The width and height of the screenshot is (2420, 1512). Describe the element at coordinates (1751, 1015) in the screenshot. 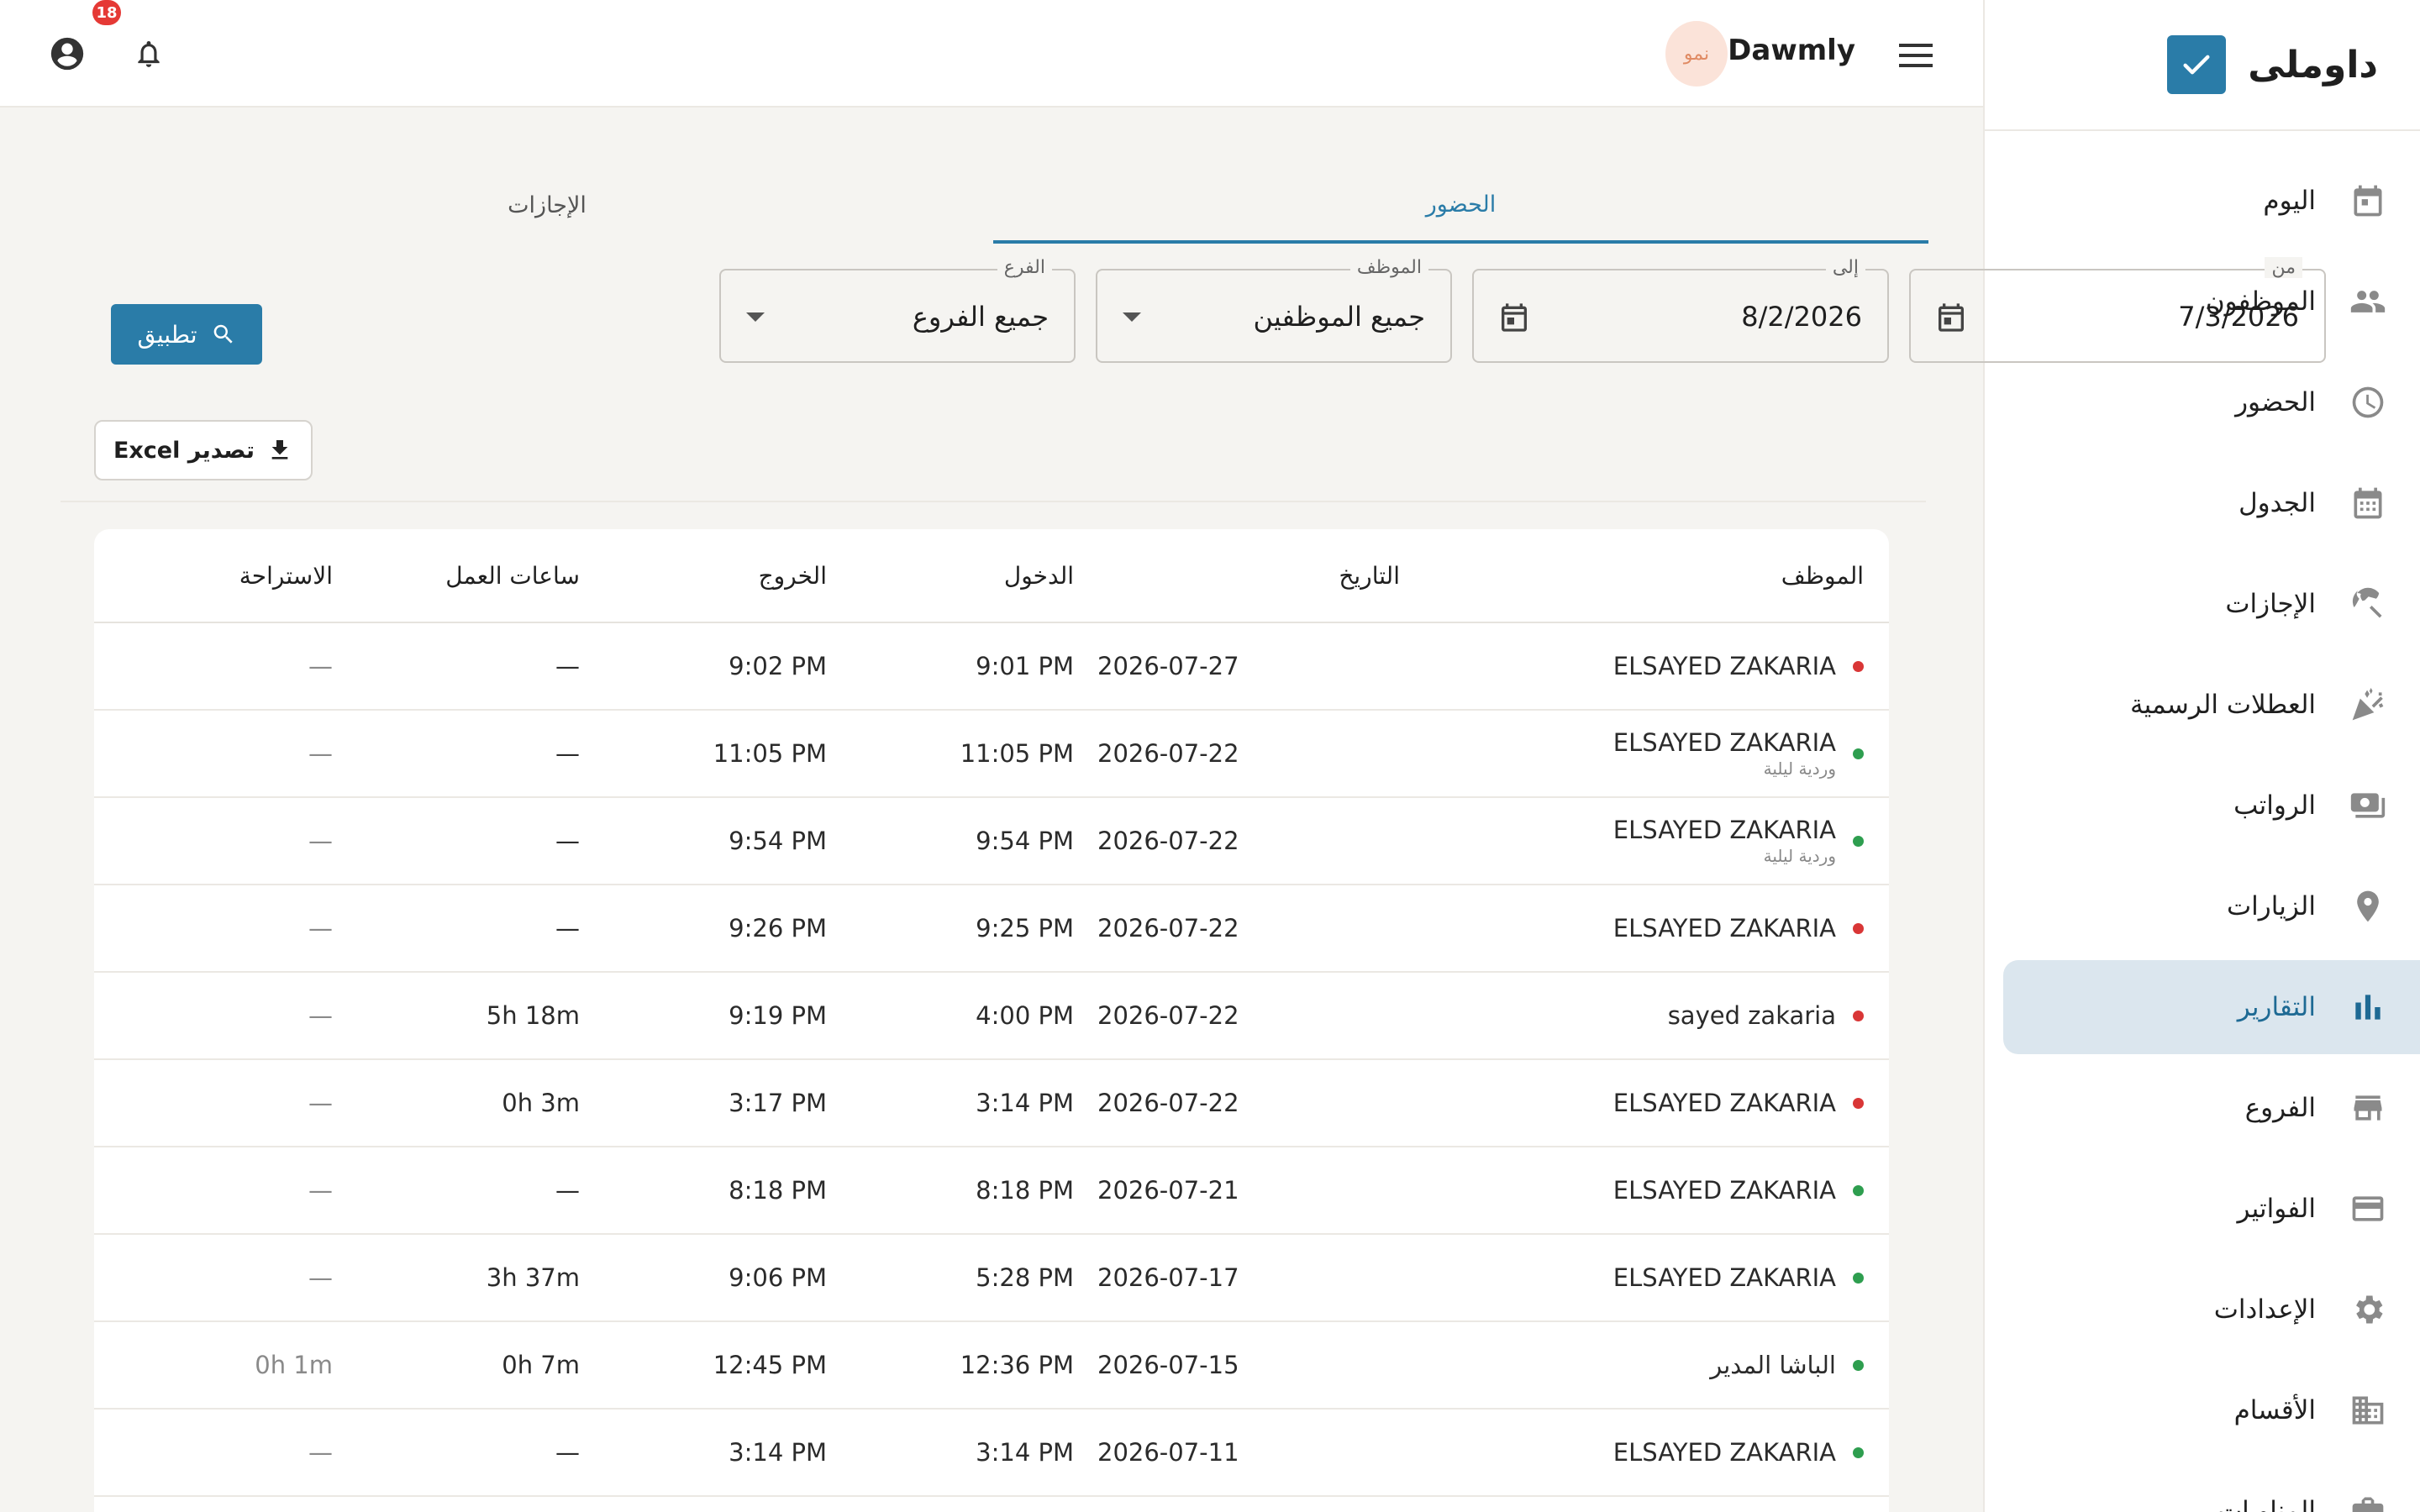

I see `employee-name: sayed zakaria` at that location.